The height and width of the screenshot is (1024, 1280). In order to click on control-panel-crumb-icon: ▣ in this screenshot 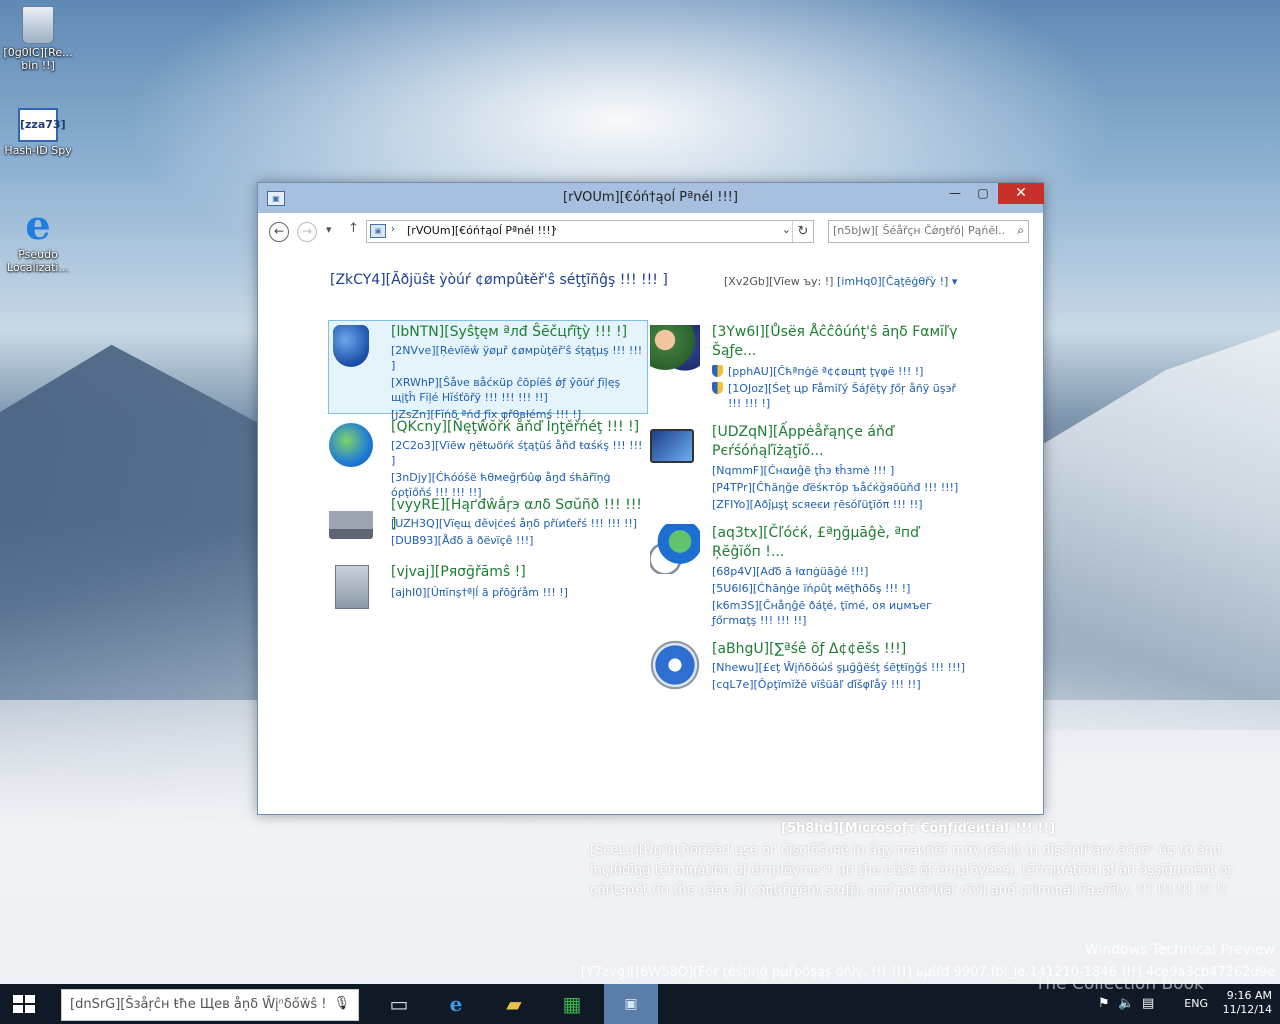, I will do `click(378, 231)`.